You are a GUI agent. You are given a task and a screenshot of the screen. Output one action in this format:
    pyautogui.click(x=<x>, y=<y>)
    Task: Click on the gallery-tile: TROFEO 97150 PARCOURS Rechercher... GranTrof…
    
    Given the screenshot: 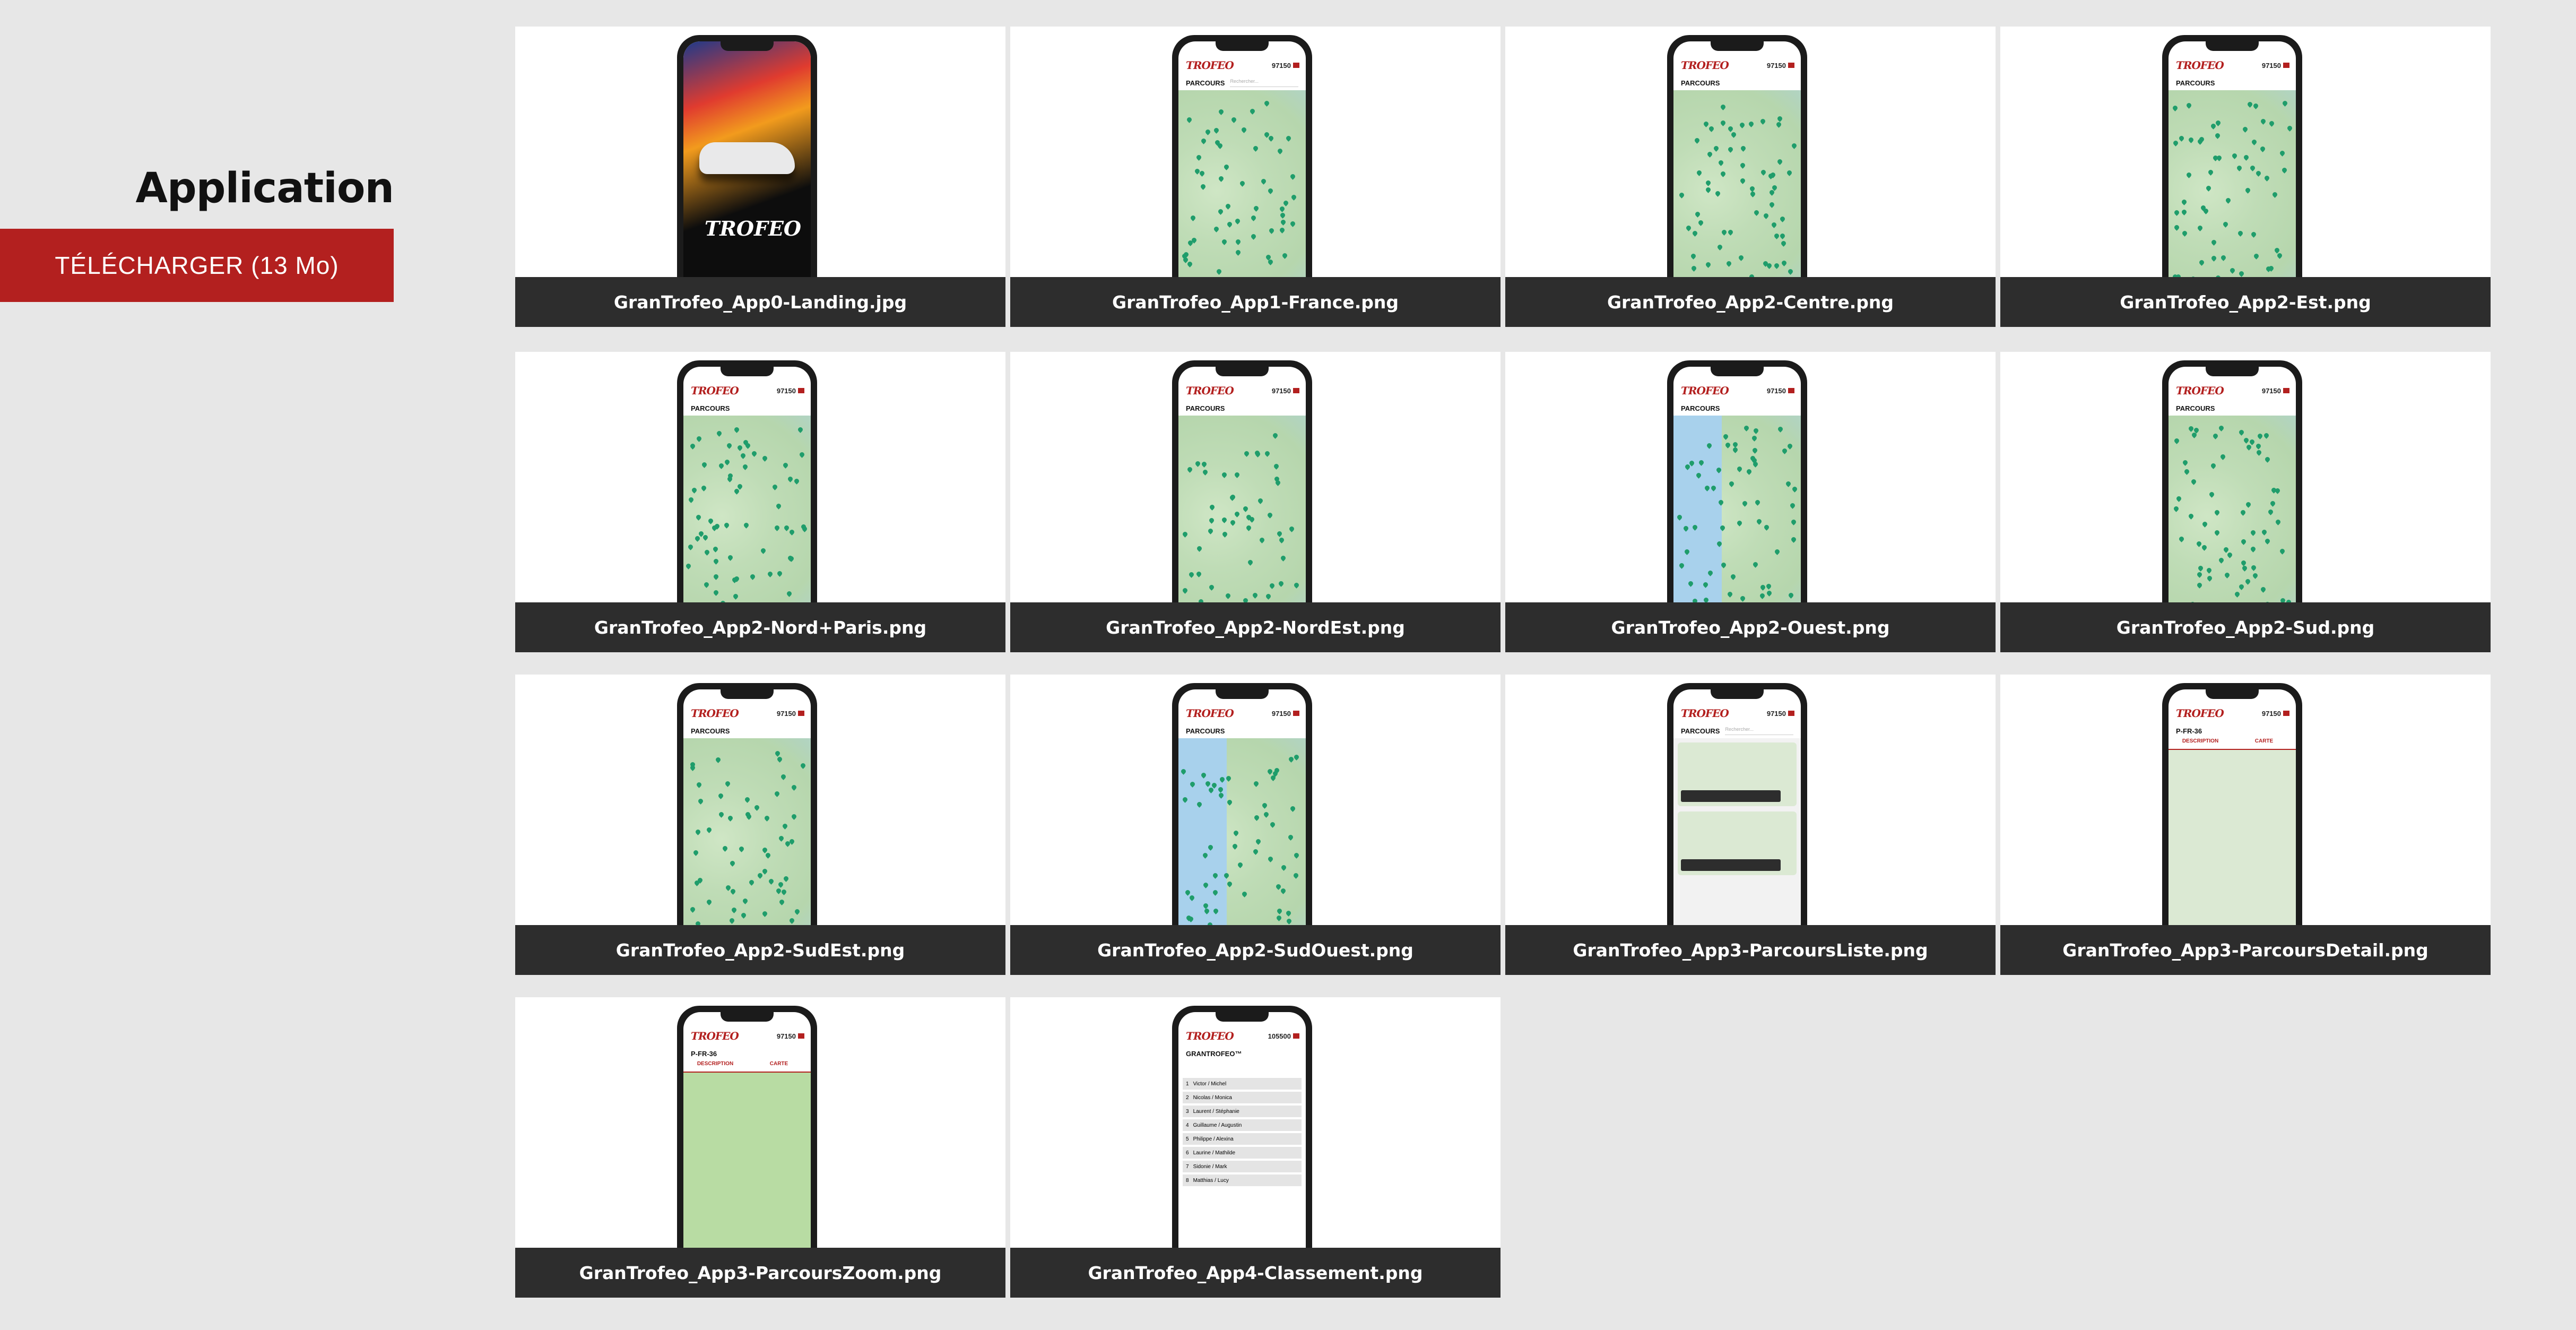 What is the action you would take?
    pyautogui.click(x=1750, y=825)
    